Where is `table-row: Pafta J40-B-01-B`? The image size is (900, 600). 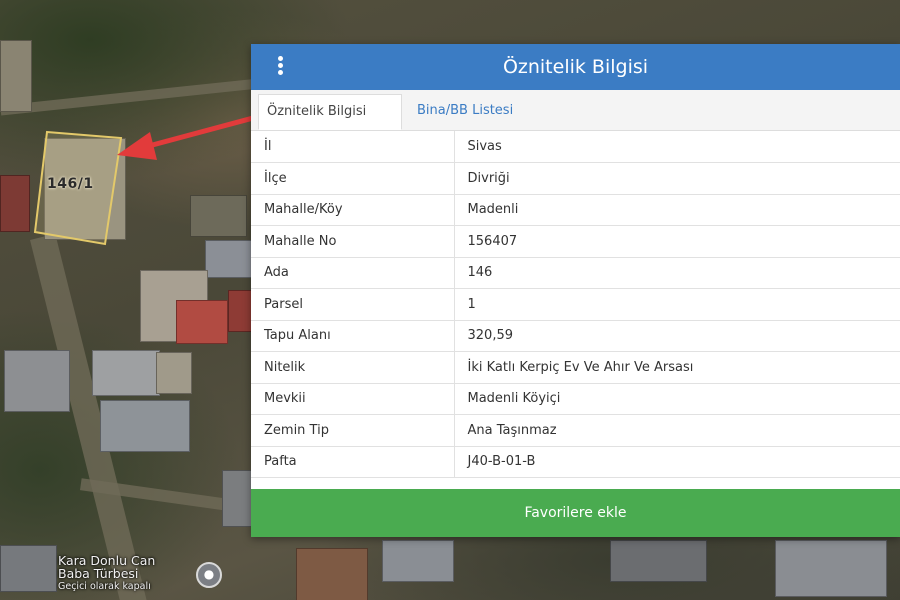
table-row: Pafta J40-B-01-B is located at coordinates (575, 462).